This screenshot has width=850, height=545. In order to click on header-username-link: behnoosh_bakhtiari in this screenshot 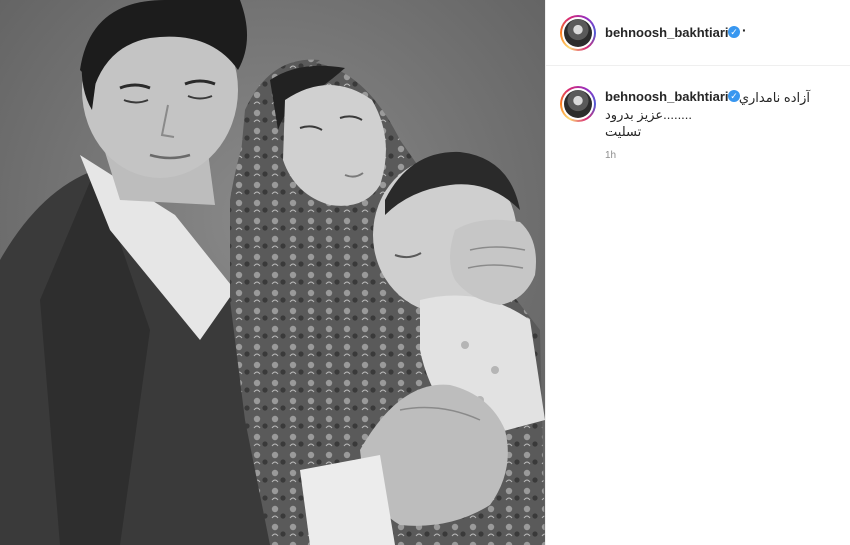, I will do `click(667, 32)`.